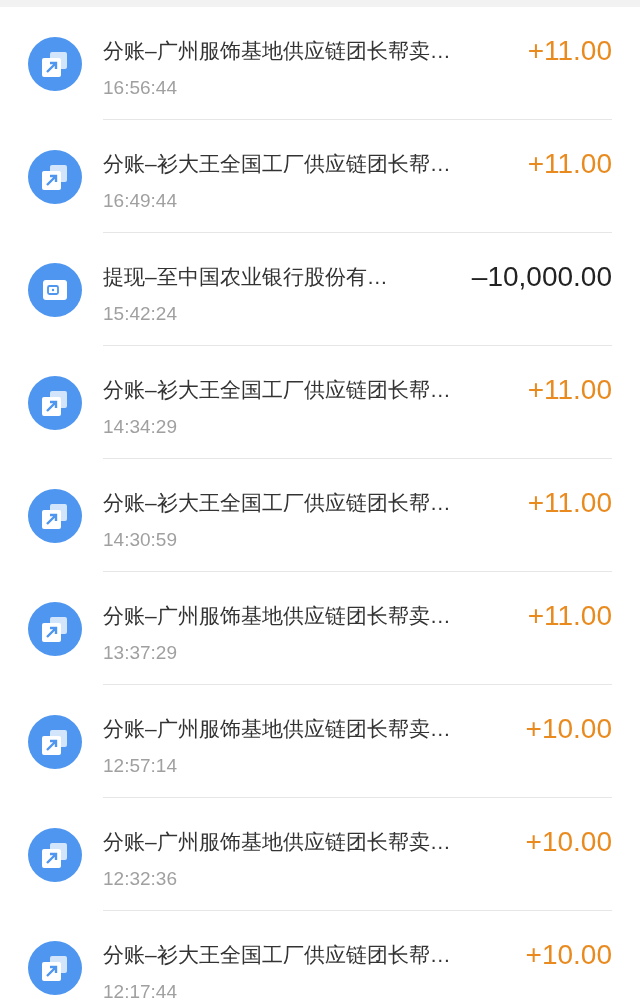 The image size is (640, 1001). What do you see at coordinates (55, 289) in the screenshot?
I see `wallet-icon` at bounding box center [55, 289].